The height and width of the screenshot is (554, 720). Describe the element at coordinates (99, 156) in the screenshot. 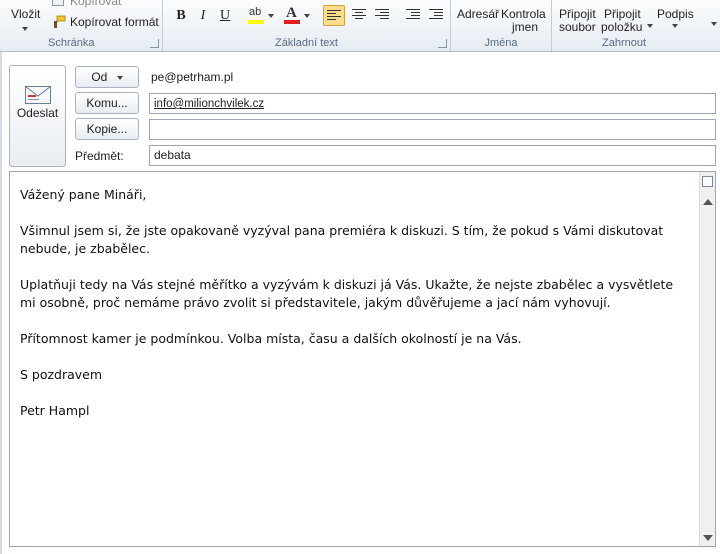

I see `subject-label: Předmět:` at that location.